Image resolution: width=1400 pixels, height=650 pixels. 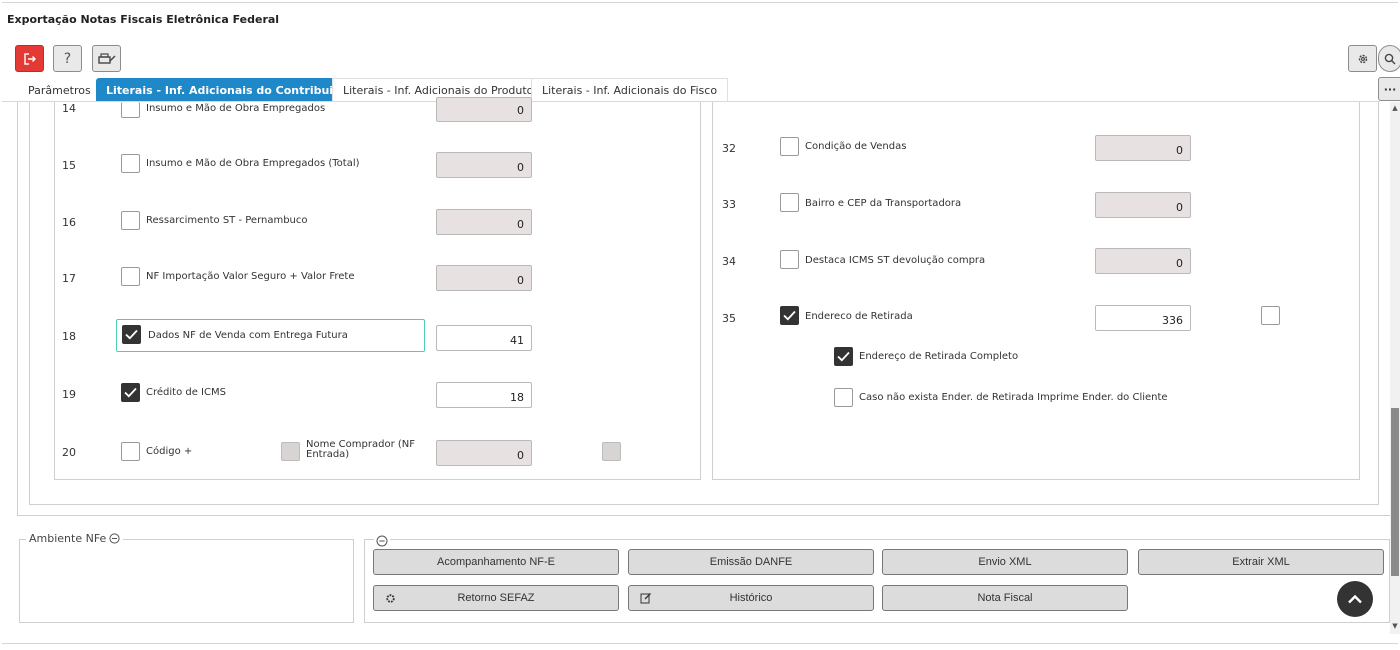 What do you see at coordinates (250, 276) in the screenshot?
I see `label-nf-importacao: NF Importação Valor Seguro + Valor Frete` at bounding box center [250, 276].